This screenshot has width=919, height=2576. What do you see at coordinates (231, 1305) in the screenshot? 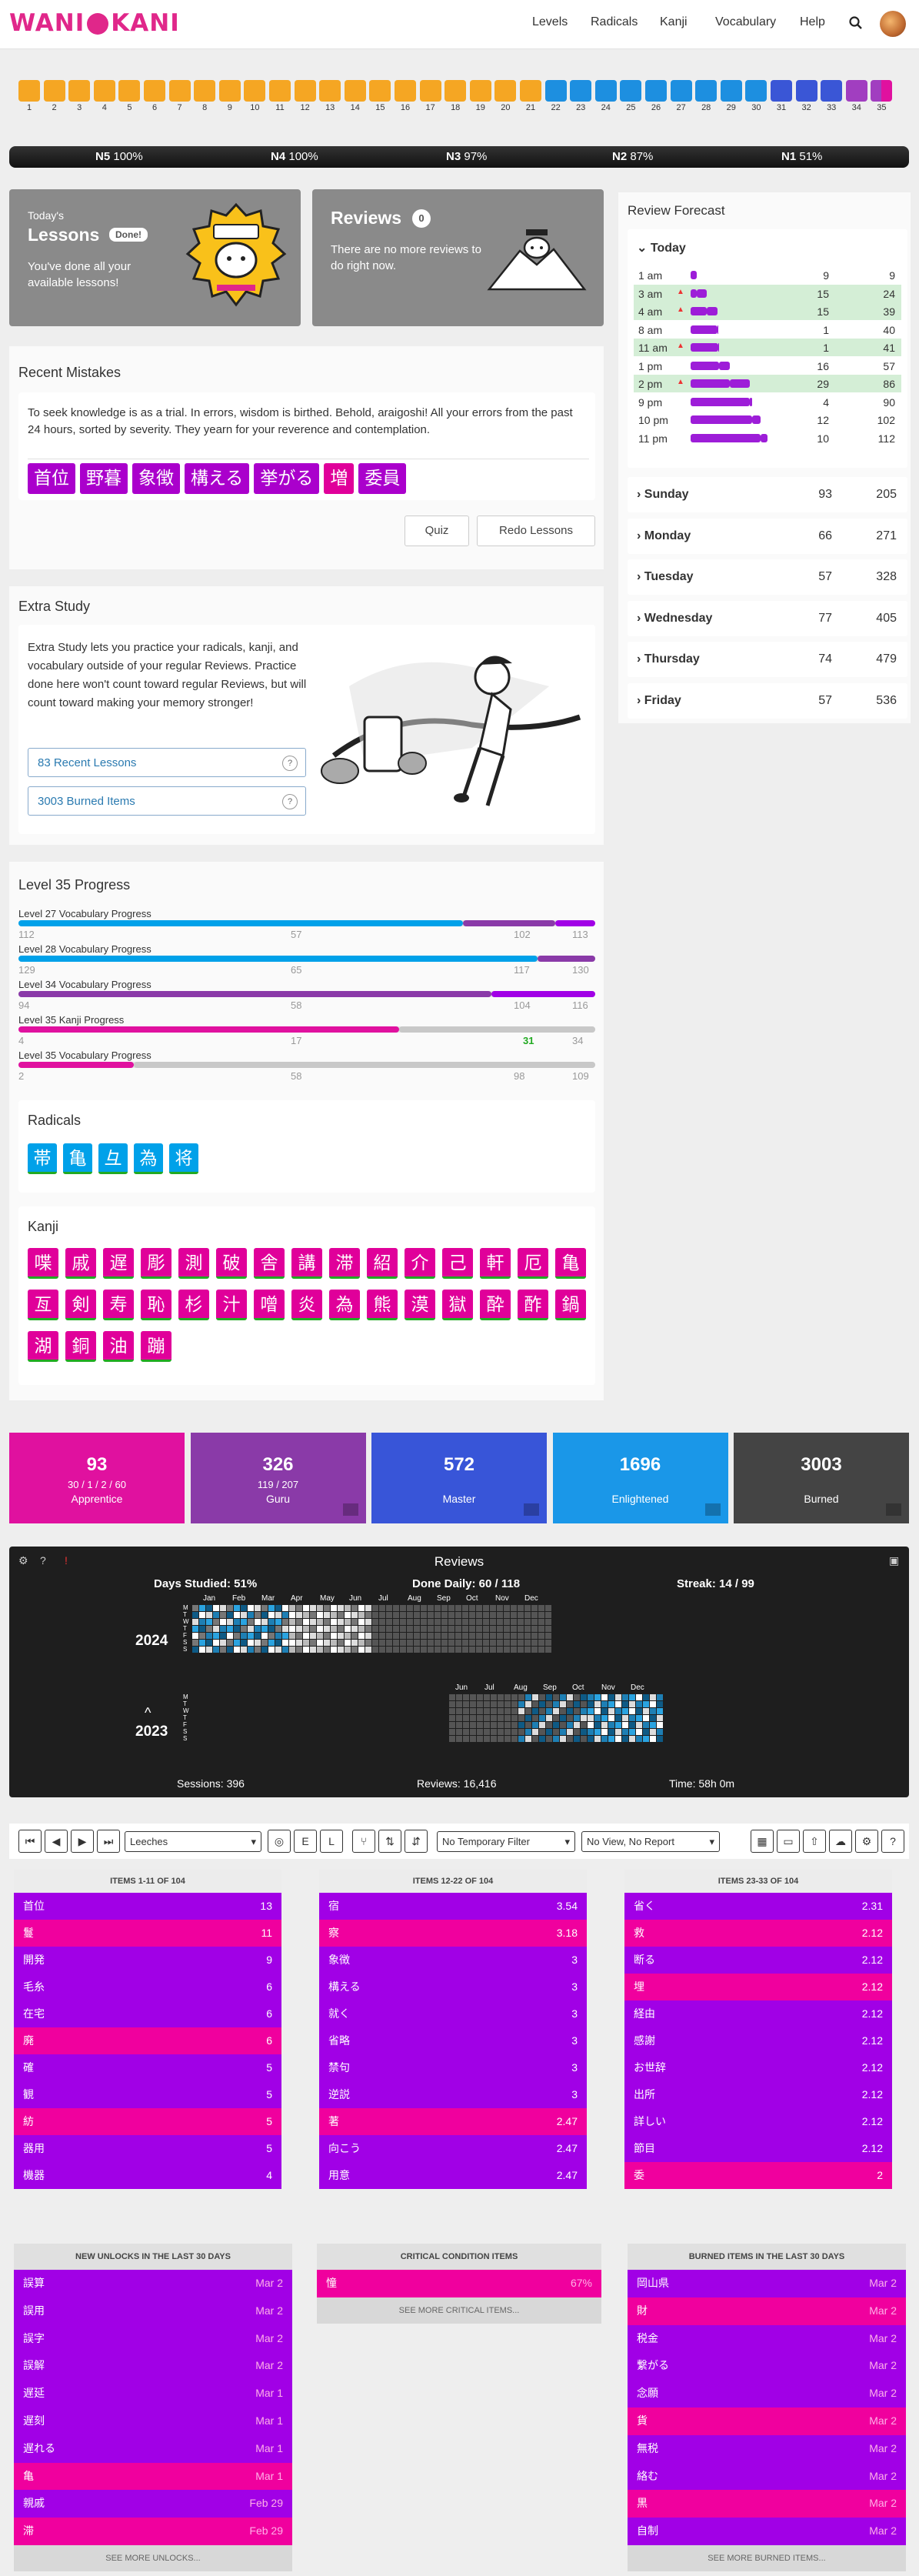
I see `kanji-item: 汁` at bounding box center [231, 1305].